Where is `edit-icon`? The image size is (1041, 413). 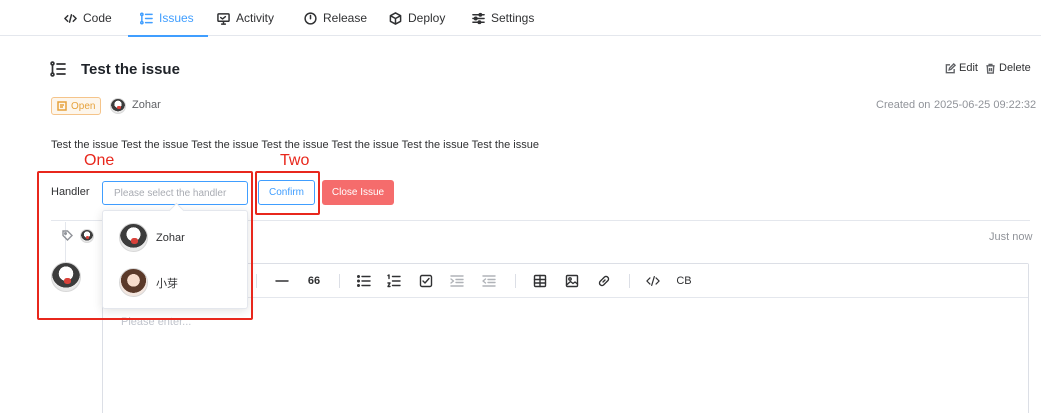
edit-icon is located at coordinates (950, 67).